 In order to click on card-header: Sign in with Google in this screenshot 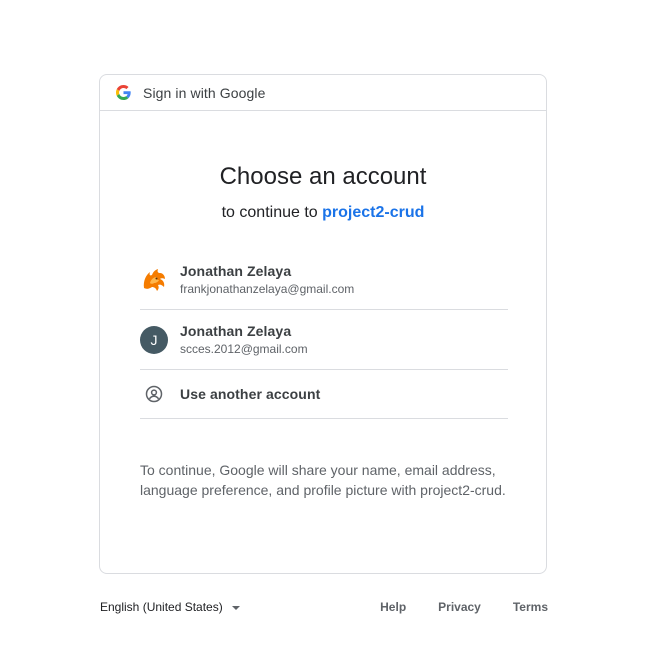, I will do `click(323, 93)`.